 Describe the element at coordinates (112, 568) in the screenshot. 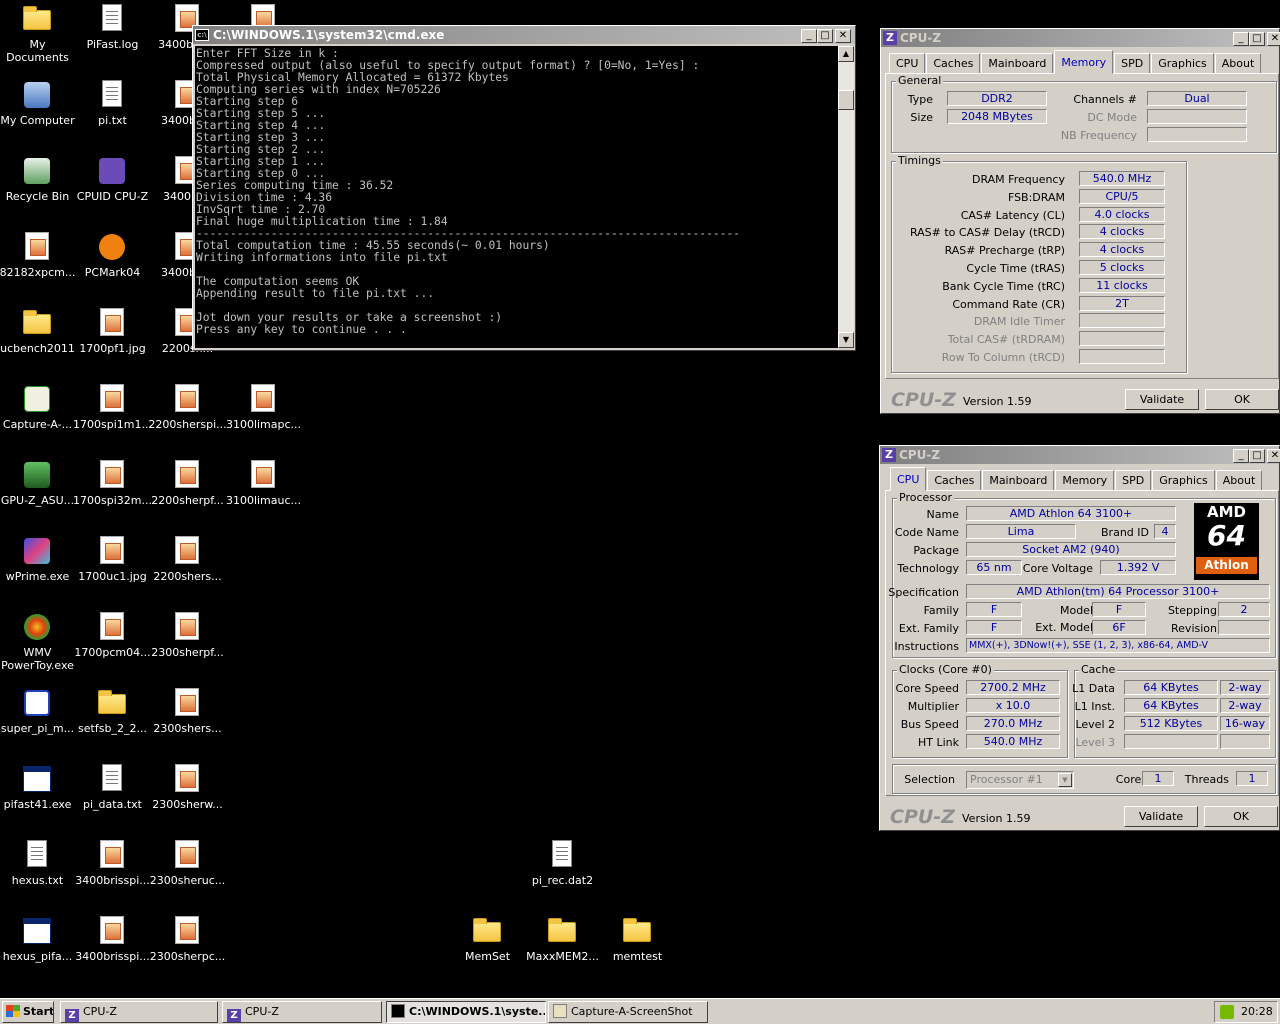

I see `desktop-icon: 1700uc1.jpg` at that location.